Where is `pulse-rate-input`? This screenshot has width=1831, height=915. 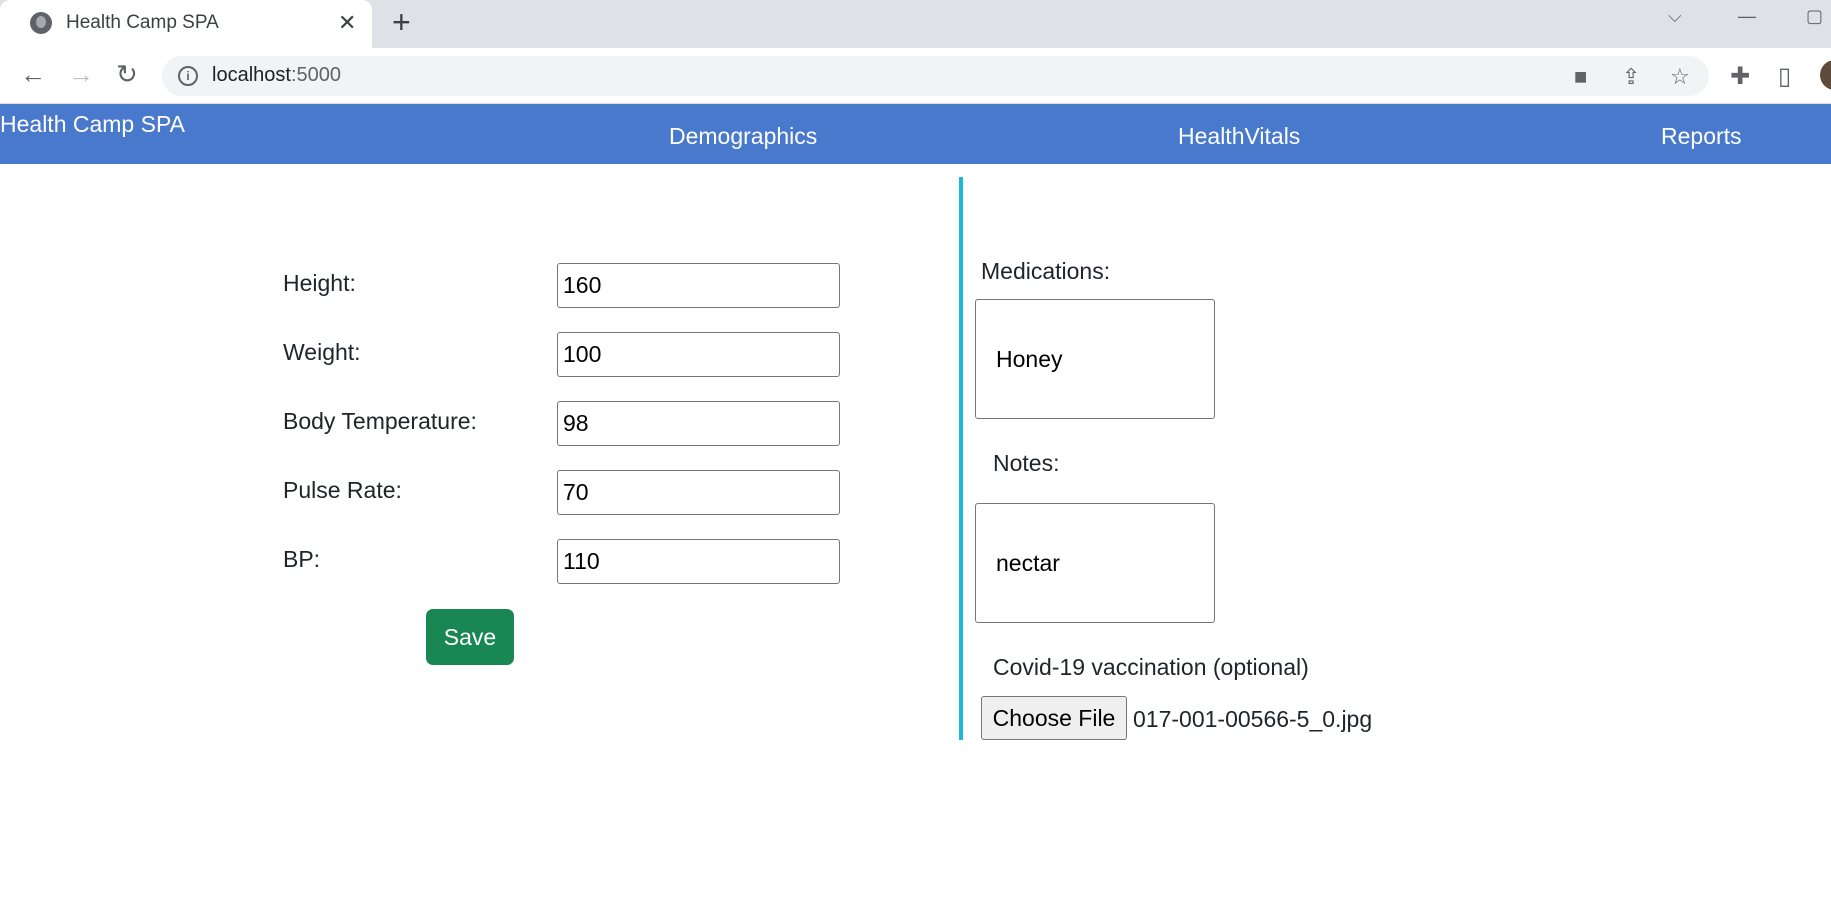
pulse-rate-input is located at coordinates (698, 492).